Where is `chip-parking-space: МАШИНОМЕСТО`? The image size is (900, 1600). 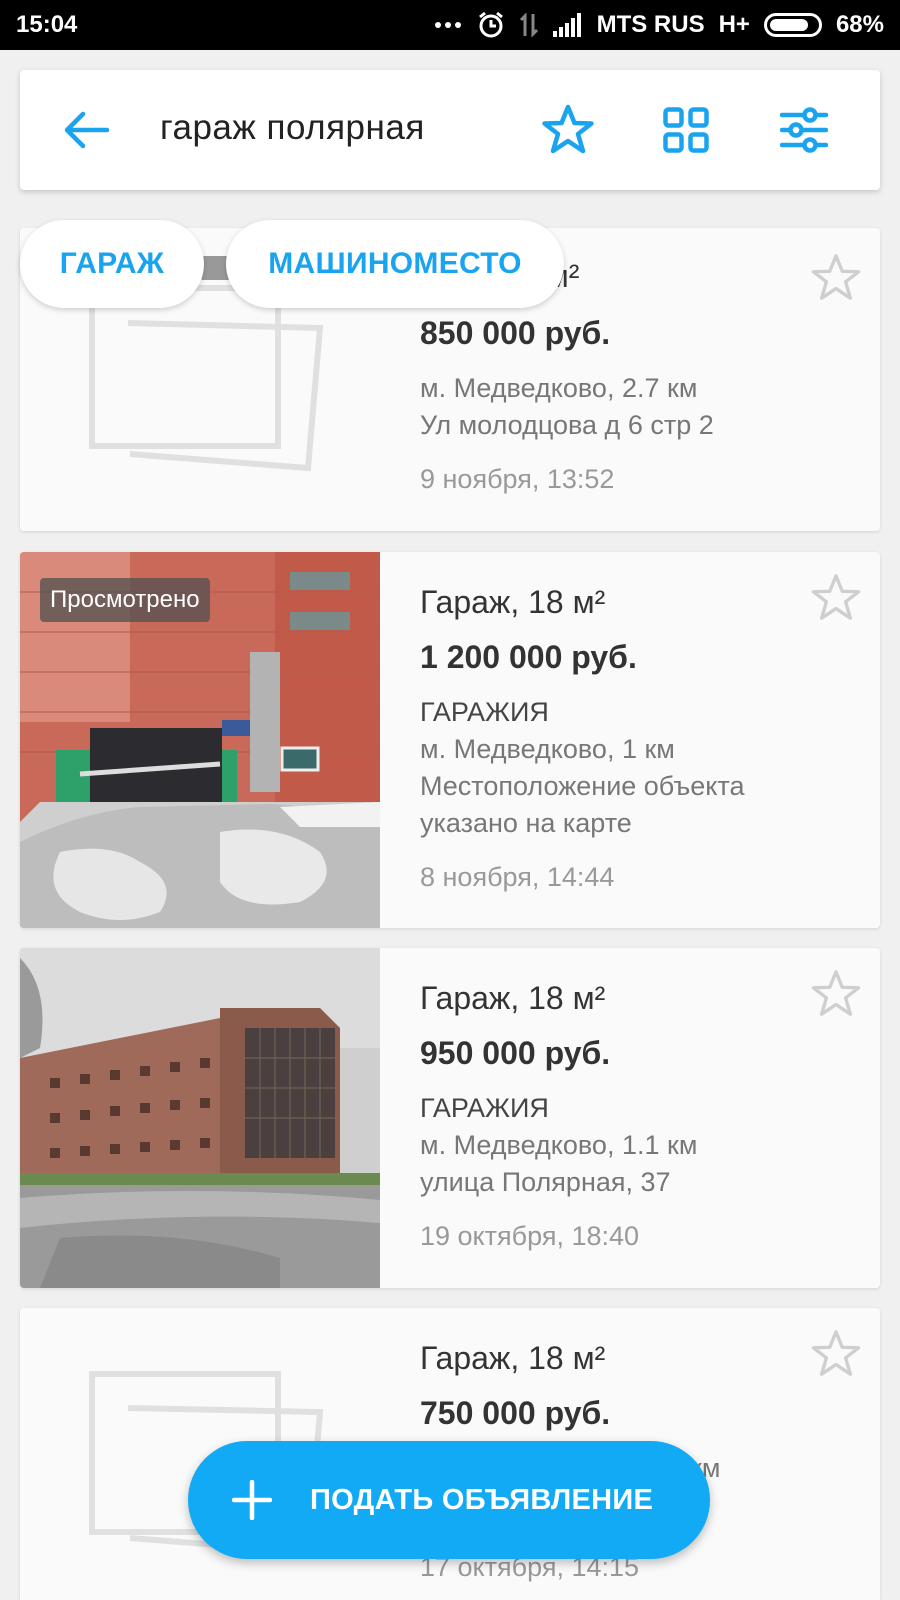 chip-parking-space: МАШИНОМЕСТО is located at coordinates (395, 264).